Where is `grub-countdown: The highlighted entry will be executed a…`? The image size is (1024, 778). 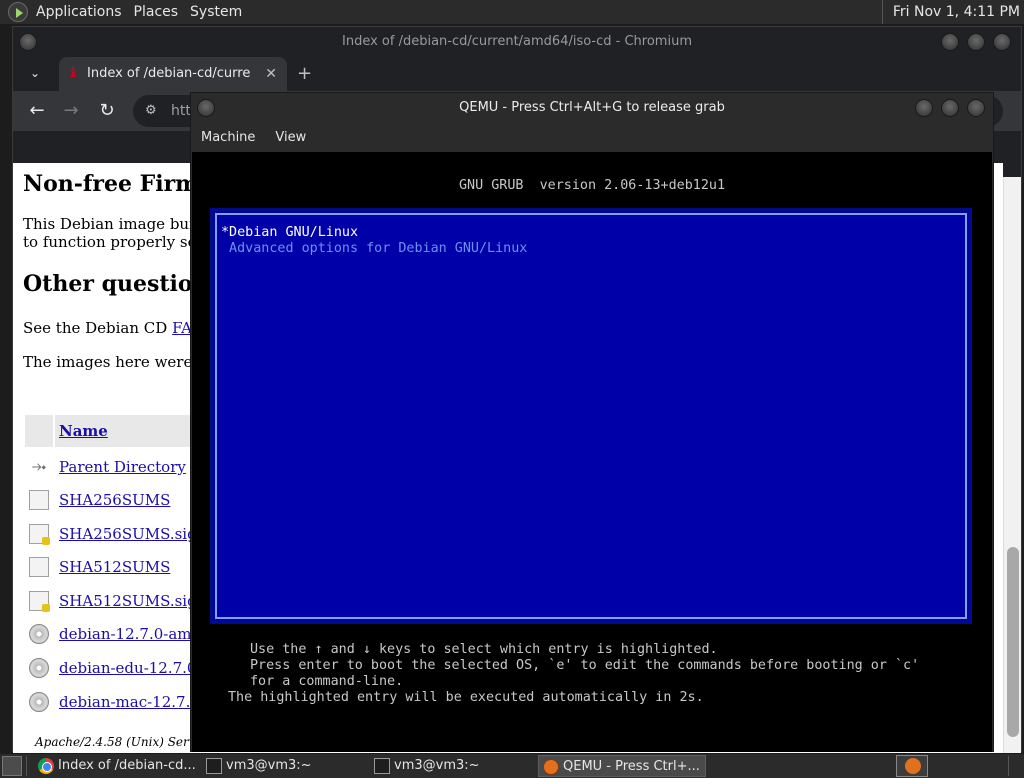
grub-countdown: The highlighted entry will be executed a… is located at coordinates (466, 697).